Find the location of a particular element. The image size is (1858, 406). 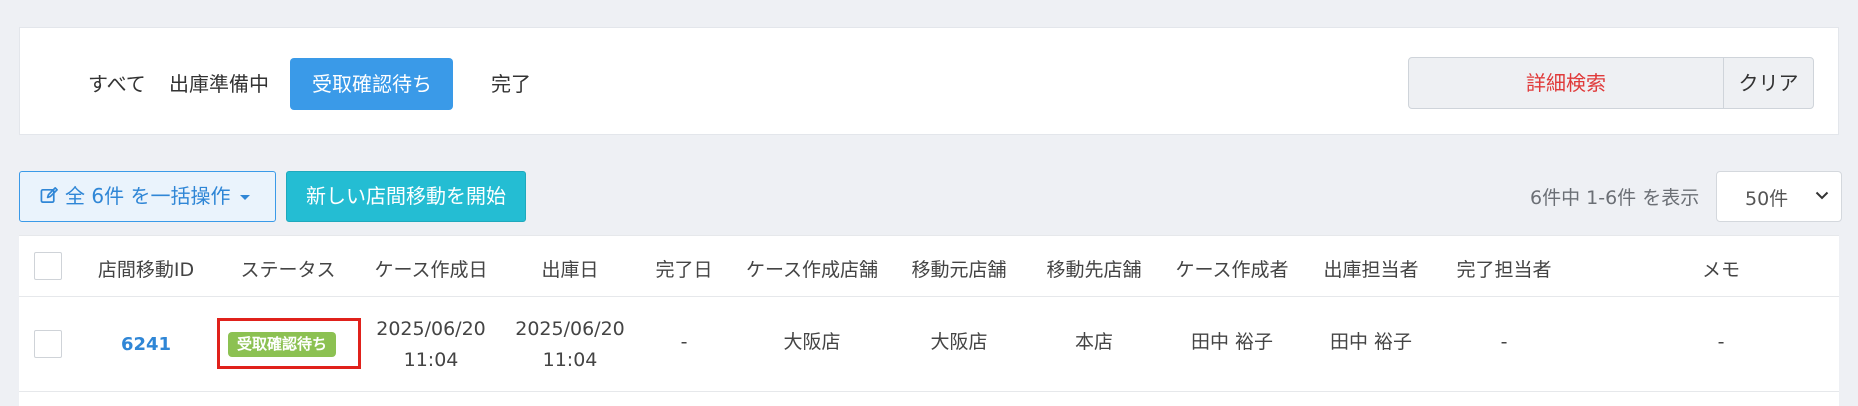

memo-cell: - is located at coordinates (1721, 342).